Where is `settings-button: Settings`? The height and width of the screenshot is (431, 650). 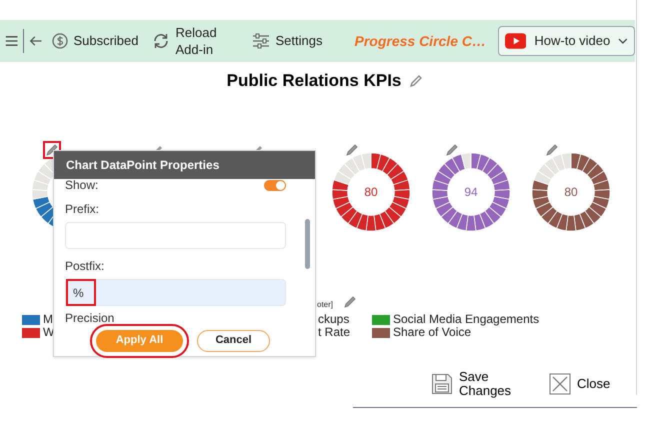
settings-button: Settings is located at coordinates (287, 41).